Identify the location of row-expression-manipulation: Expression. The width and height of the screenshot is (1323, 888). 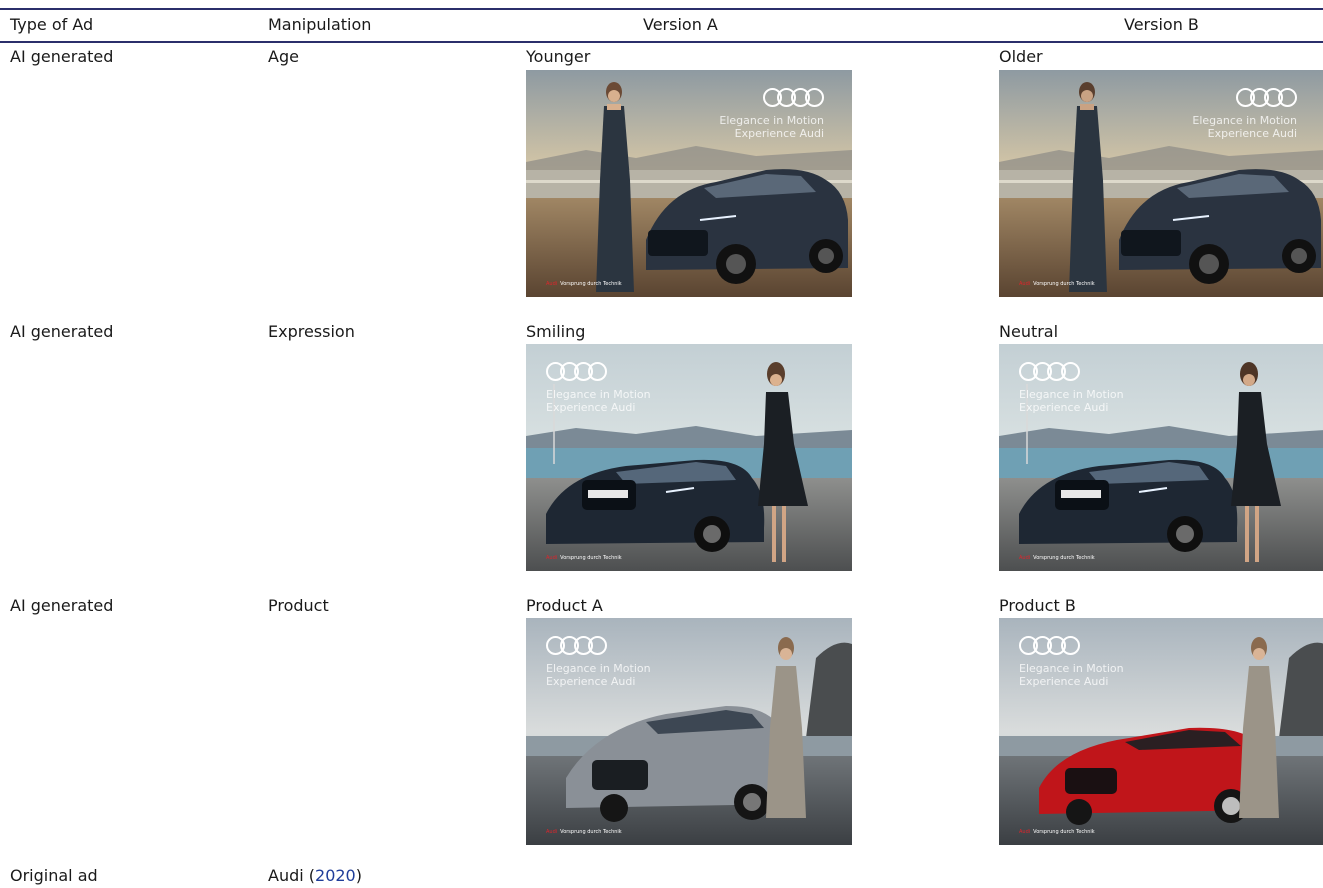
(311, 331).